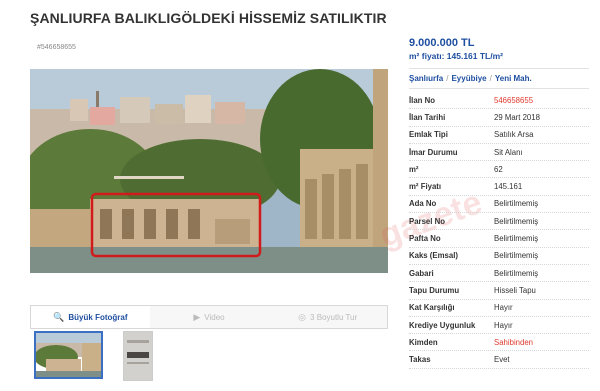  I want to click on gallery-tabs: 🔍 Büyük Fotoğraf ▶ Video ◎ 3 Boyutlu Tur, so click(209, 317).